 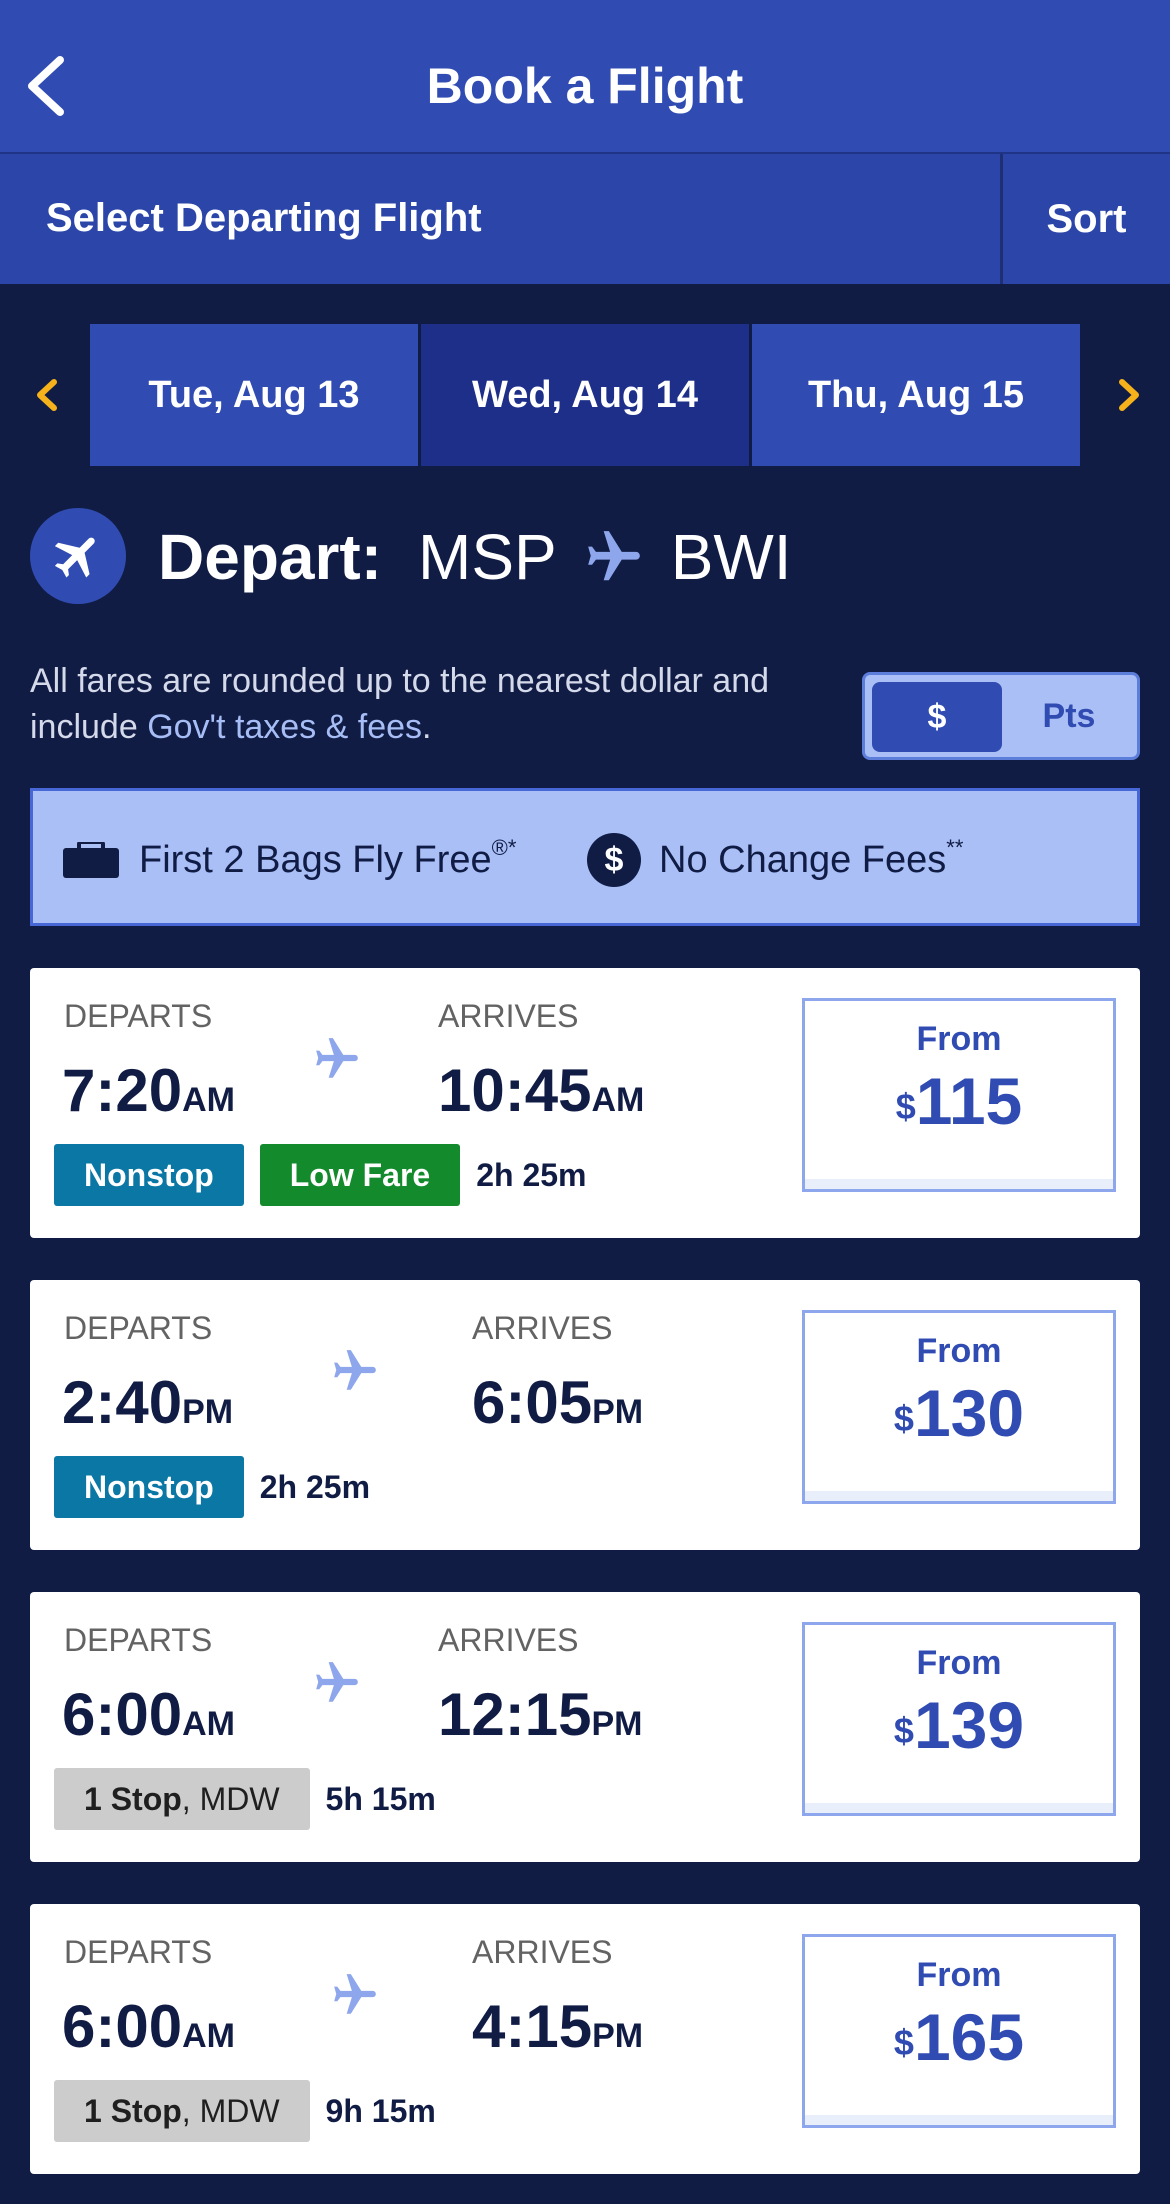 I want to click on depart-label: Depart:, so click(x=270, y=557).